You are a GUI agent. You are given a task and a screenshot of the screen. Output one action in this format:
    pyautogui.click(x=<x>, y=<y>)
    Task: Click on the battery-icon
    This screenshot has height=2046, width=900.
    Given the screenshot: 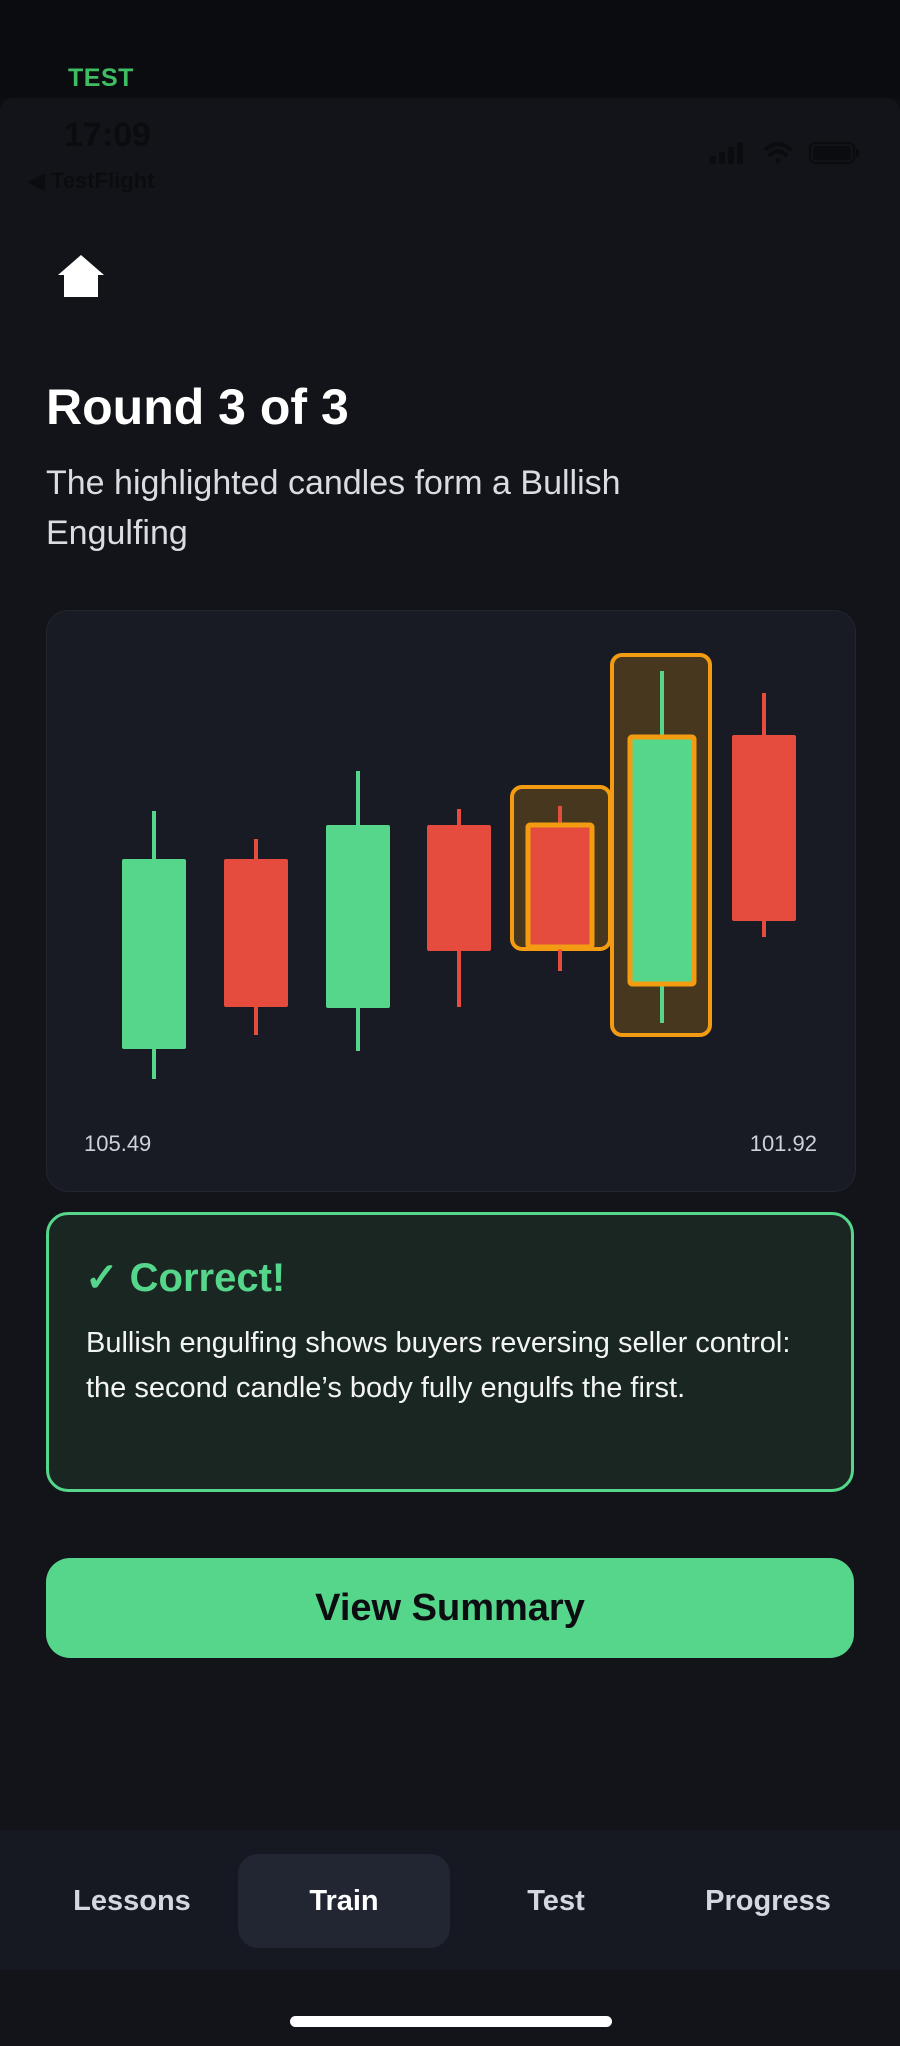 What is the action you would take?
    pyautogui.click(x=833, y=153)
    